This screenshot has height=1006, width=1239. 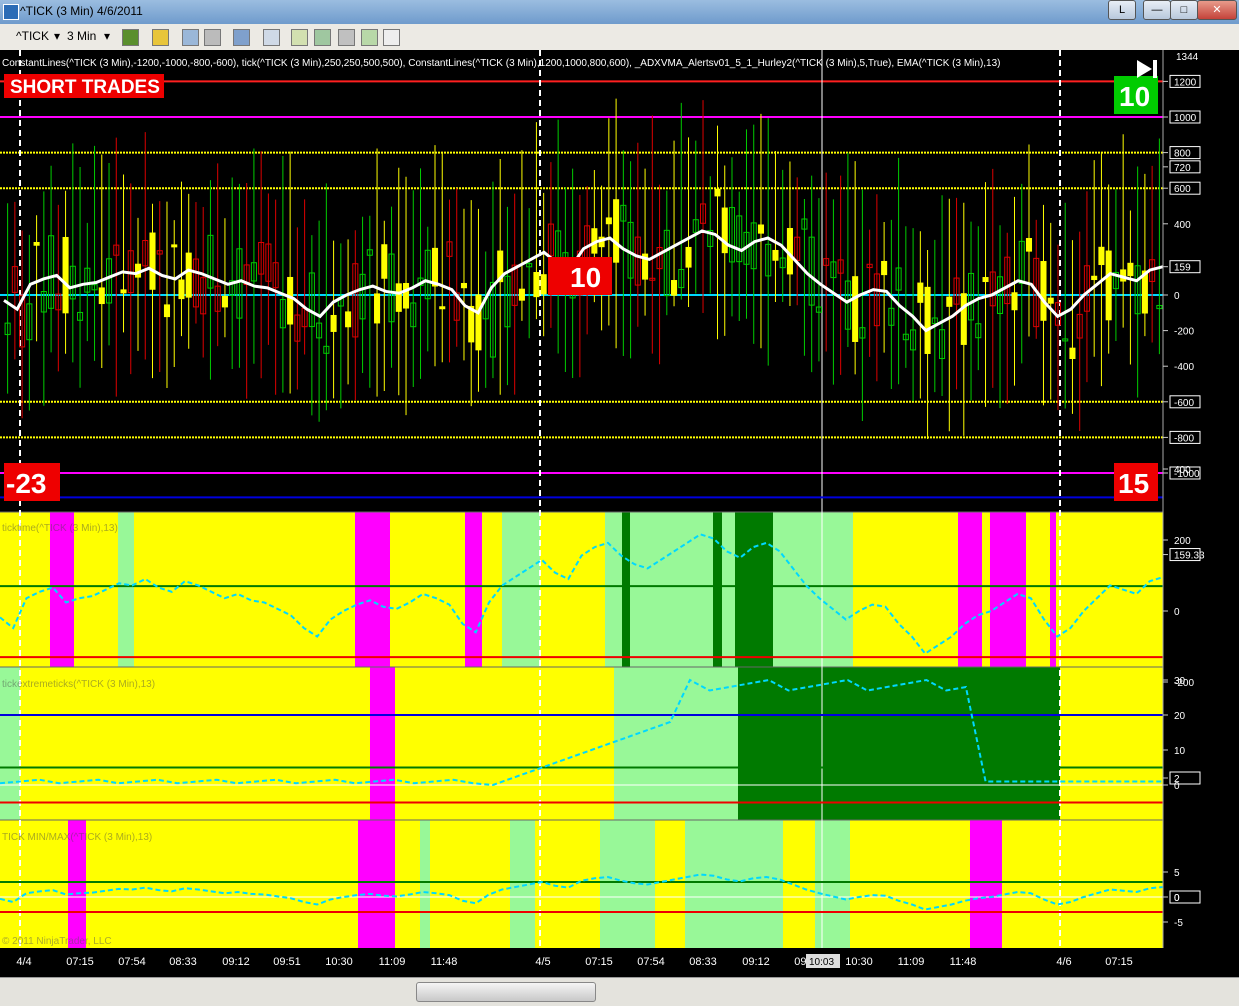 What do you see at coordinates (299, 37) in the screenshot?
I see `indicators-icon` at bounding box center [299, 37].